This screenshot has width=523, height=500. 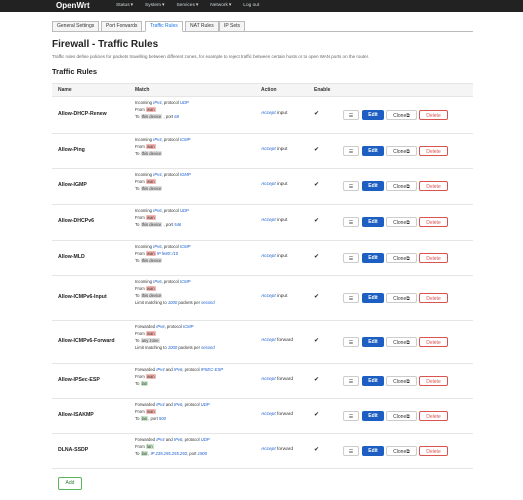 What do you see at coordinates (202, 453) in the screenshot?
I see `match-value: 1900` at bounding box center [202, 453].